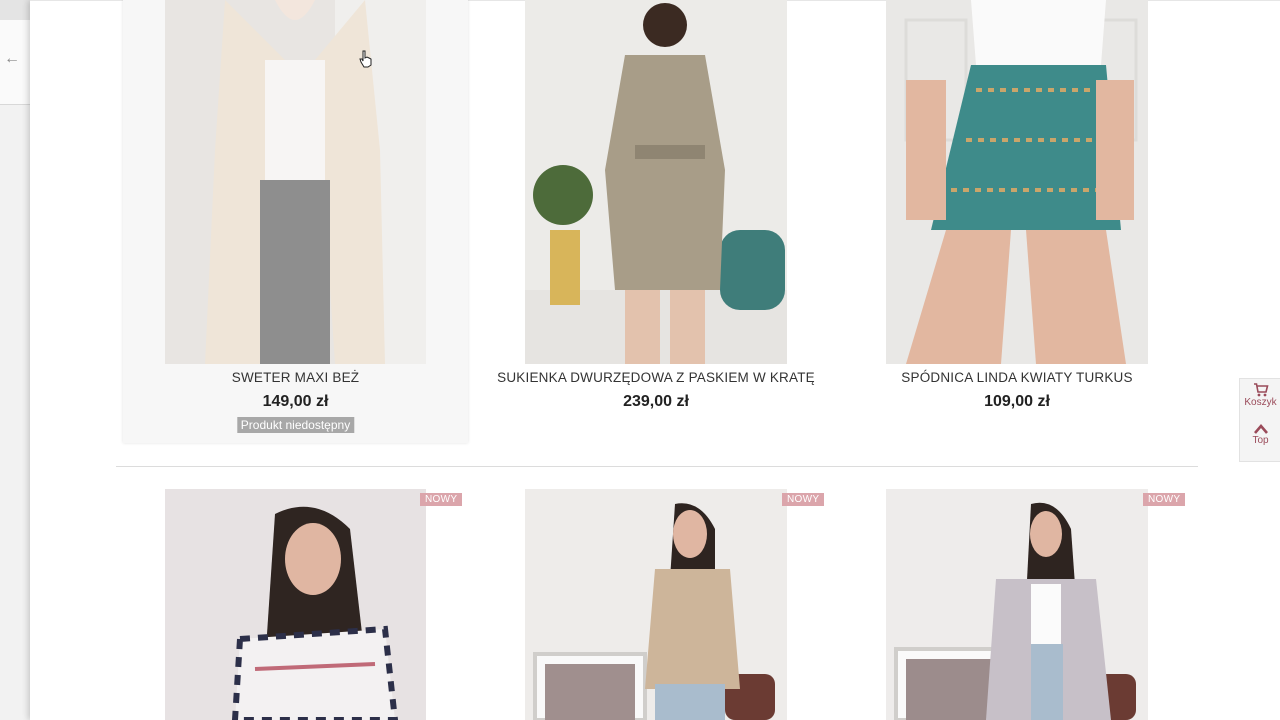 This screenshot has width=1280, height=720. What do you see at coordinates (15, 10) in the screenshot?
I see `background-titlebar` at bounding box center [15, 10].